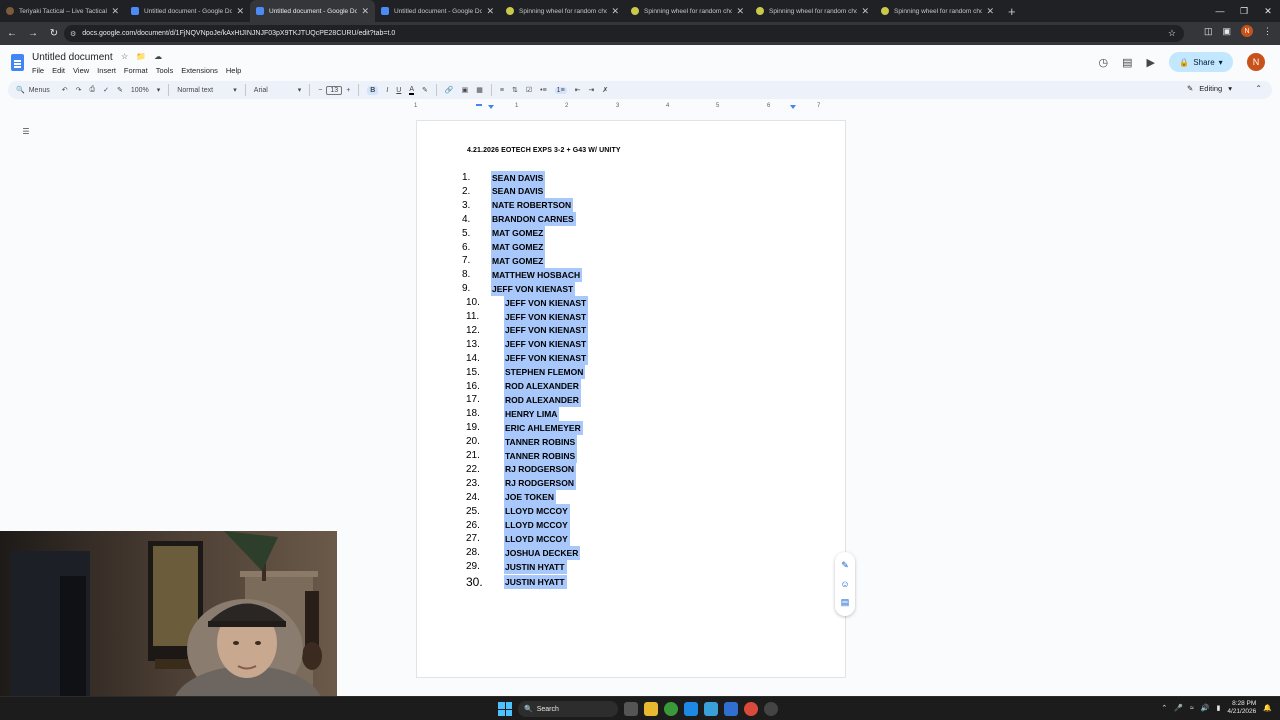  What do you see at coordinates (1104, 62) in the screenshot?
I see `version-history-icon: ◷` at bounding box center [1104, 62].